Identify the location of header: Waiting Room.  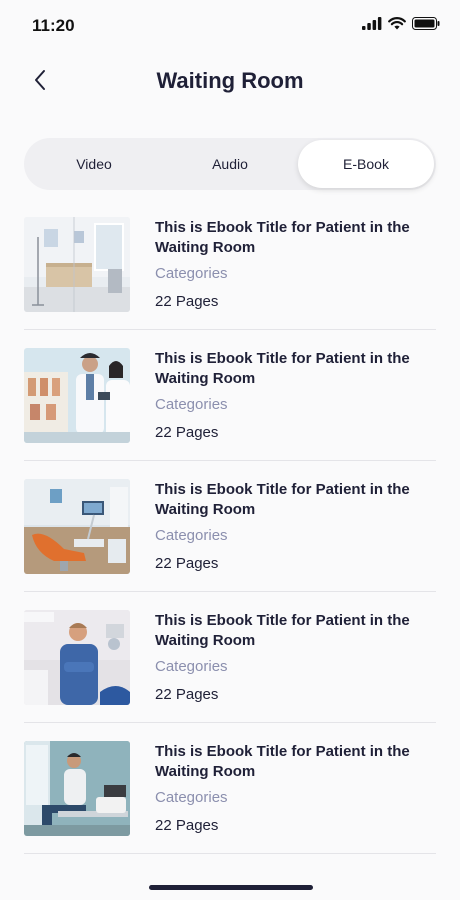
(230, 82).